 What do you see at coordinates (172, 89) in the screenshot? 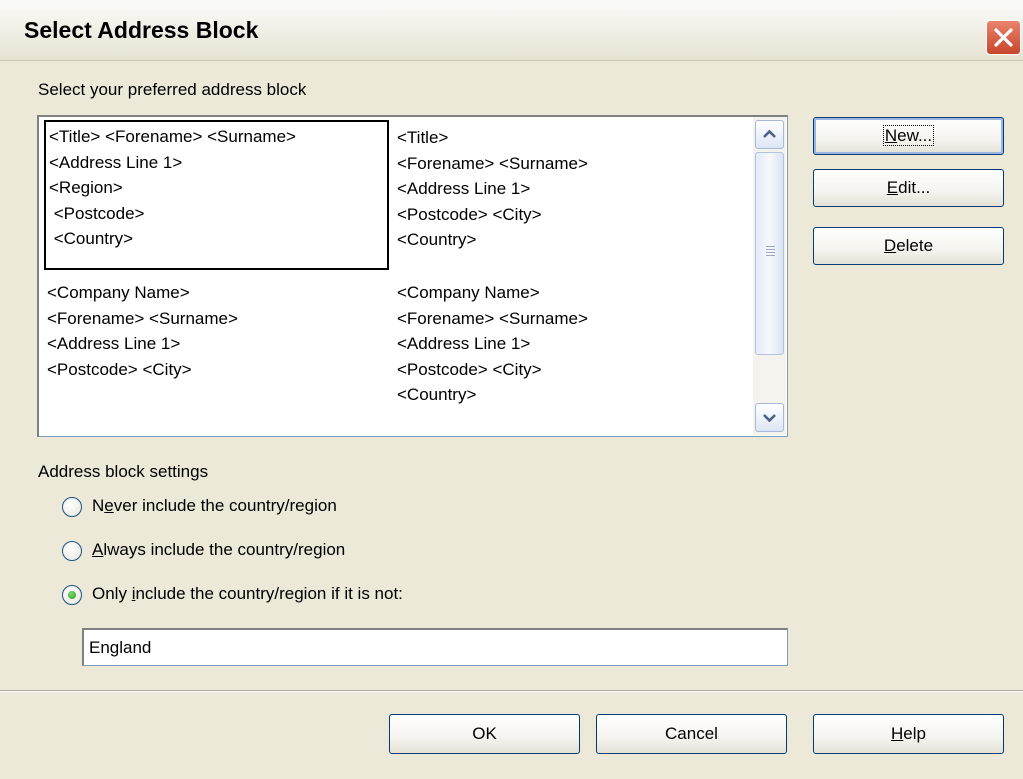
I see `address-list-label: Select your preferred address block` at bounding box center [172, 89].